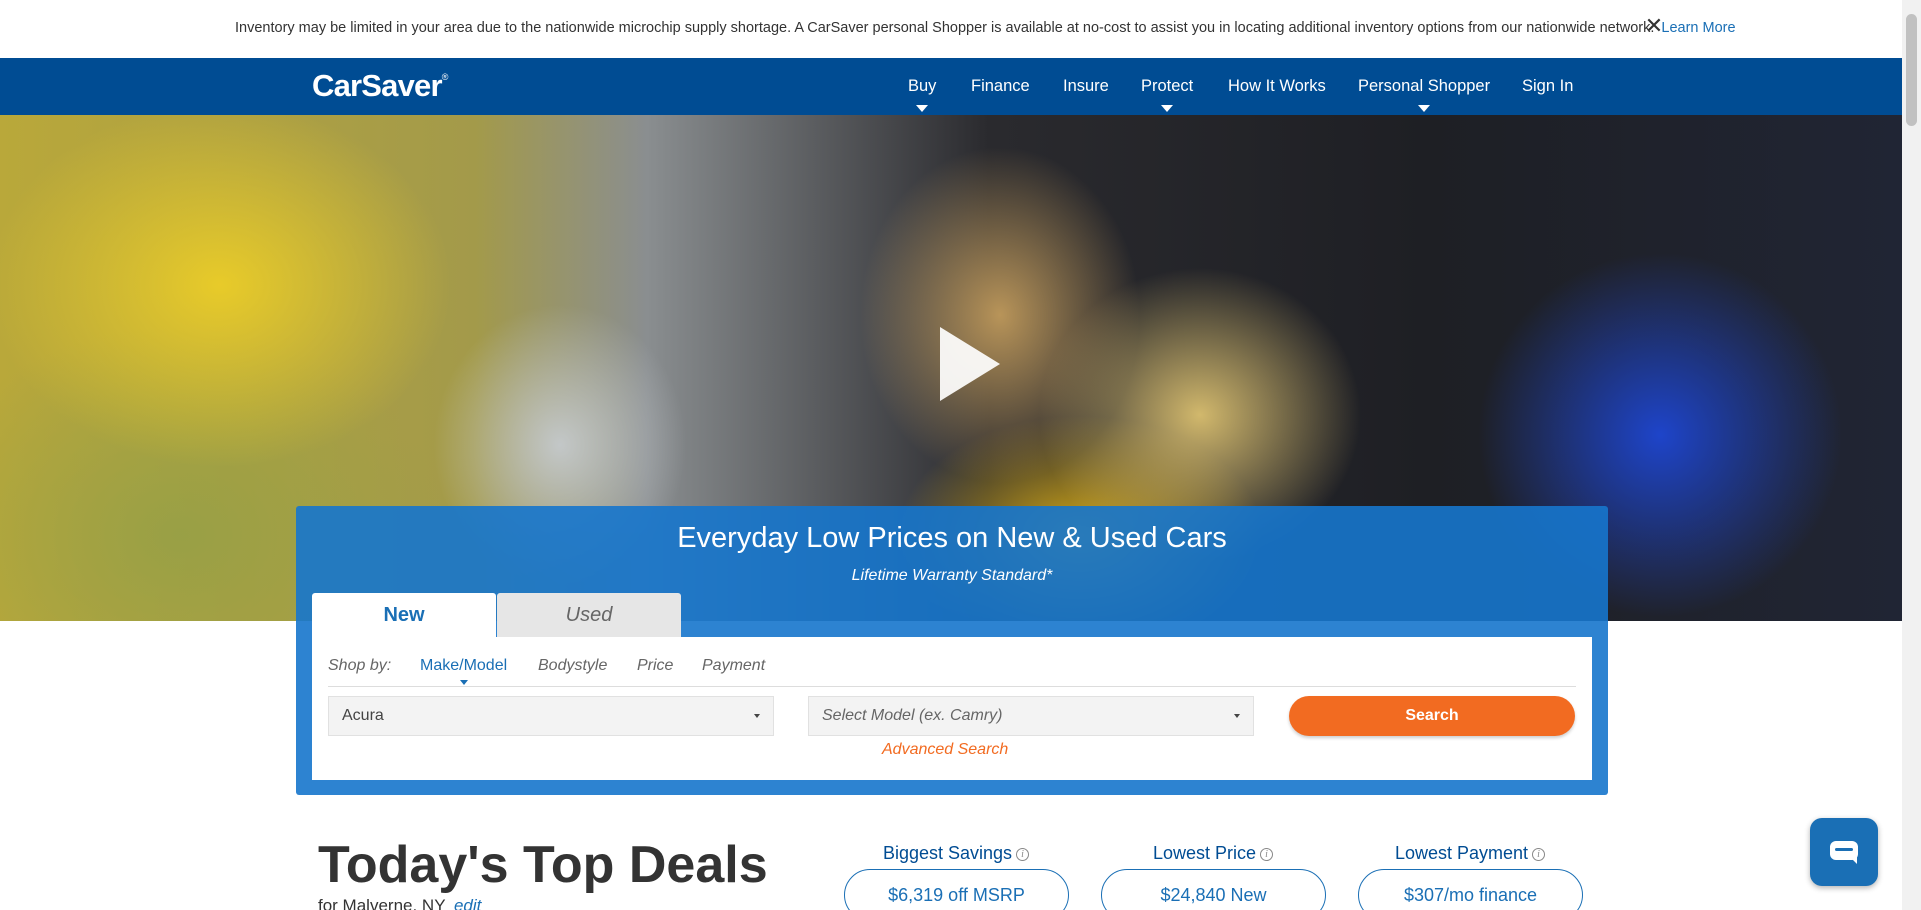  I want to click on deals-location-text: for Malverne, NY, so click(382, 903).